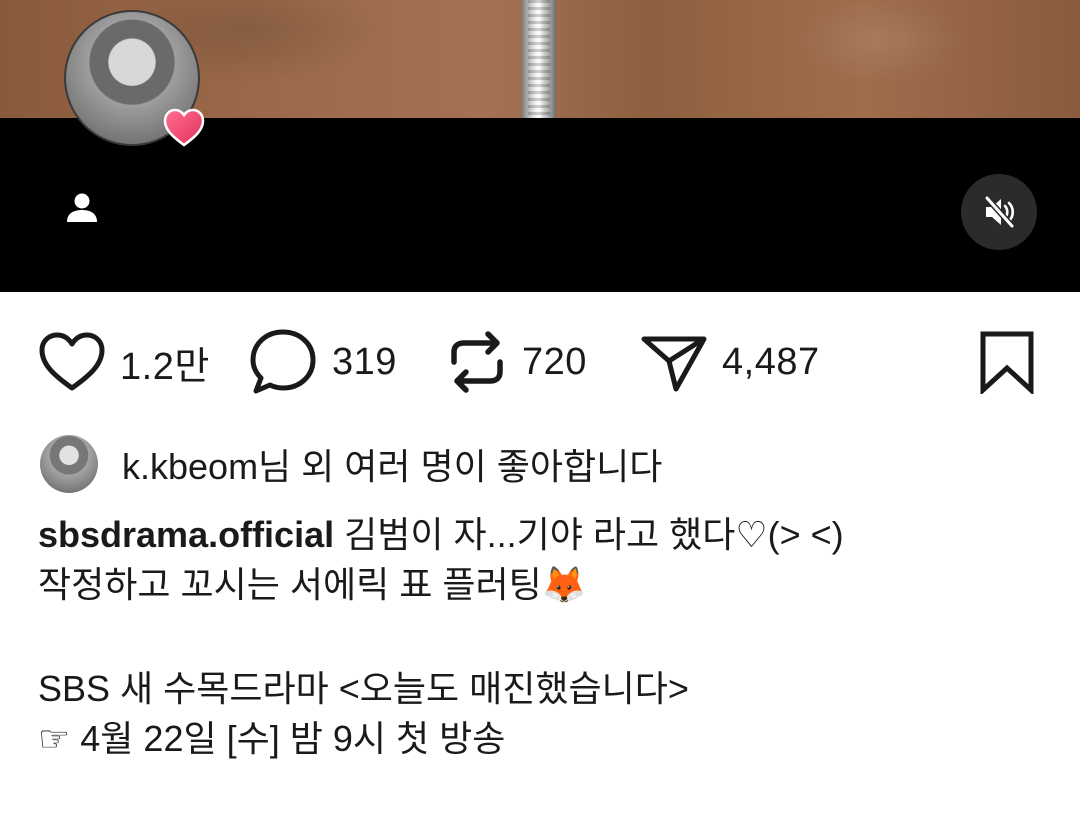 The width and height of the screenshot is (1080, 820). What do you see at coordinates (554, 361) in the screenshot?
I see `repost-count: 720` at bounding box center [554, 361].